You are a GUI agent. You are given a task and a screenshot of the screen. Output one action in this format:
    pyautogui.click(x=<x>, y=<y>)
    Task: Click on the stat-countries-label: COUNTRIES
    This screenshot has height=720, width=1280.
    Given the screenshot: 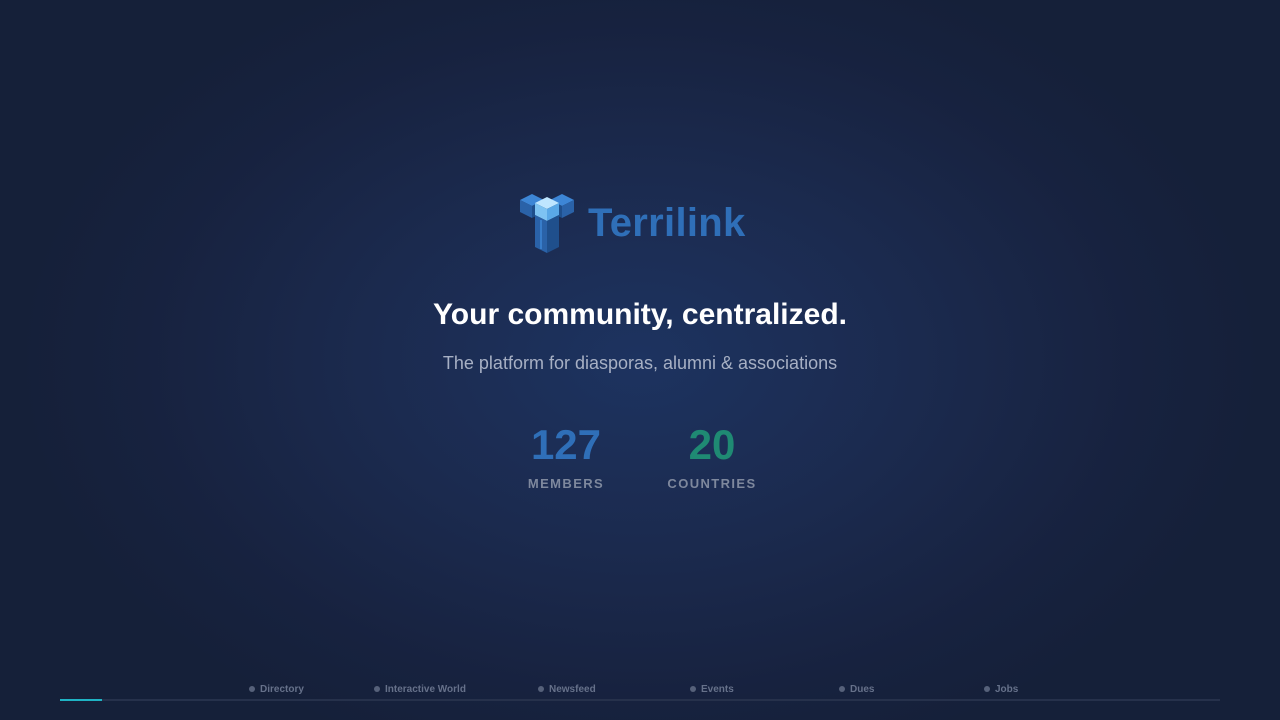 What is the action you would take?
    pyautogui.click(x=712, y=483)
    